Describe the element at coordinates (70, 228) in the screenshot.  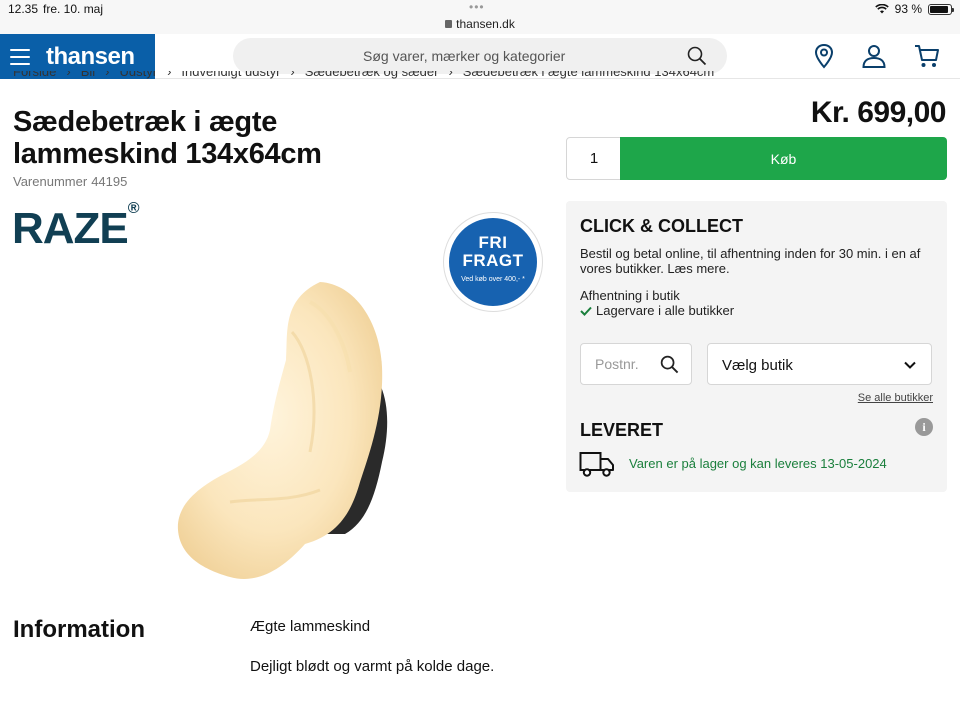
I see `raze-wordmark: RAZE` at that location.